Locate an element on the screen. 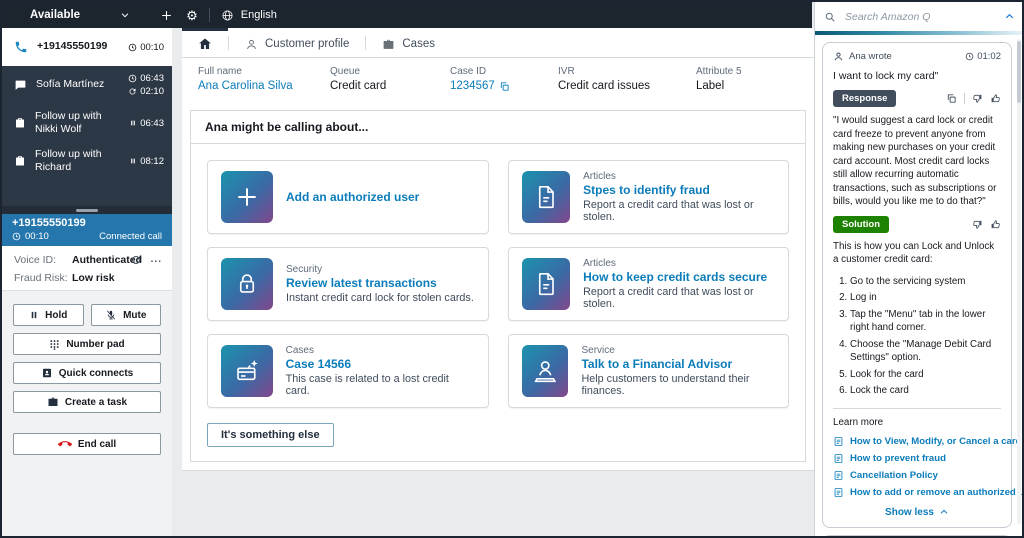  learn-more-link: How to prevent fraud is located at coordinates (917, 458).